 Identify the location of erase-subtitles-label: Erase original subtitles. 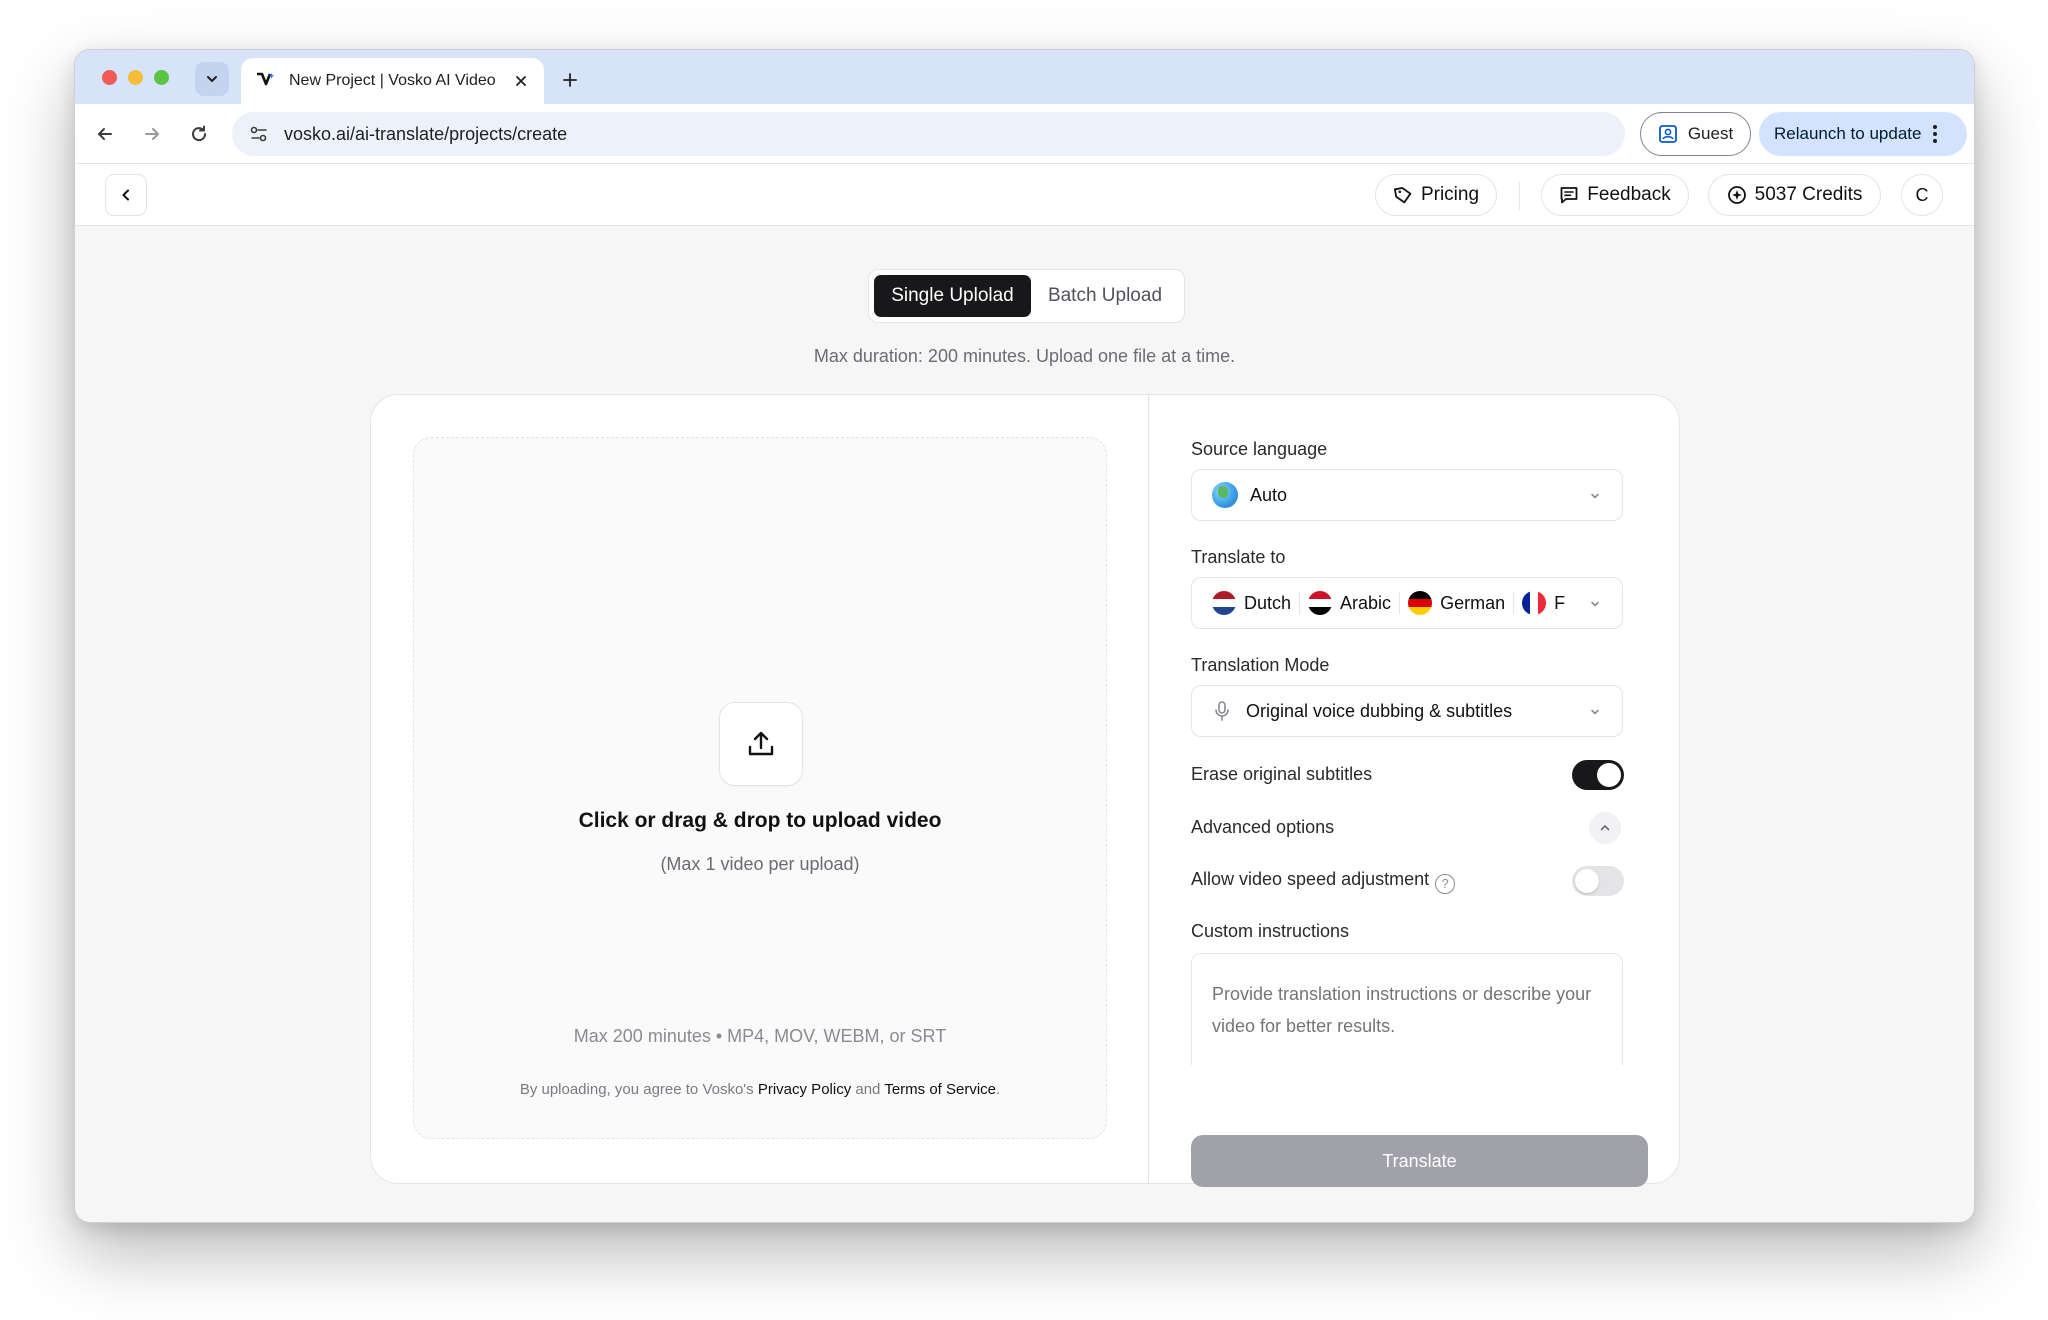
(1282, 774).